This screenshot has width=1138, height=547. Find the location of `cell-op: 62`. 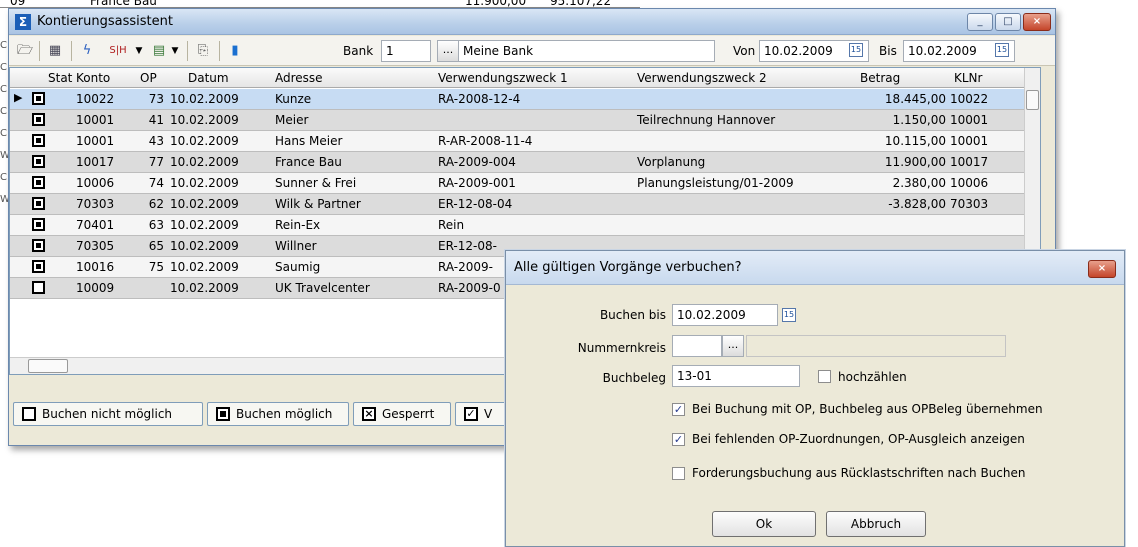

cell-op: 62 is located at coordinates (156, 204).